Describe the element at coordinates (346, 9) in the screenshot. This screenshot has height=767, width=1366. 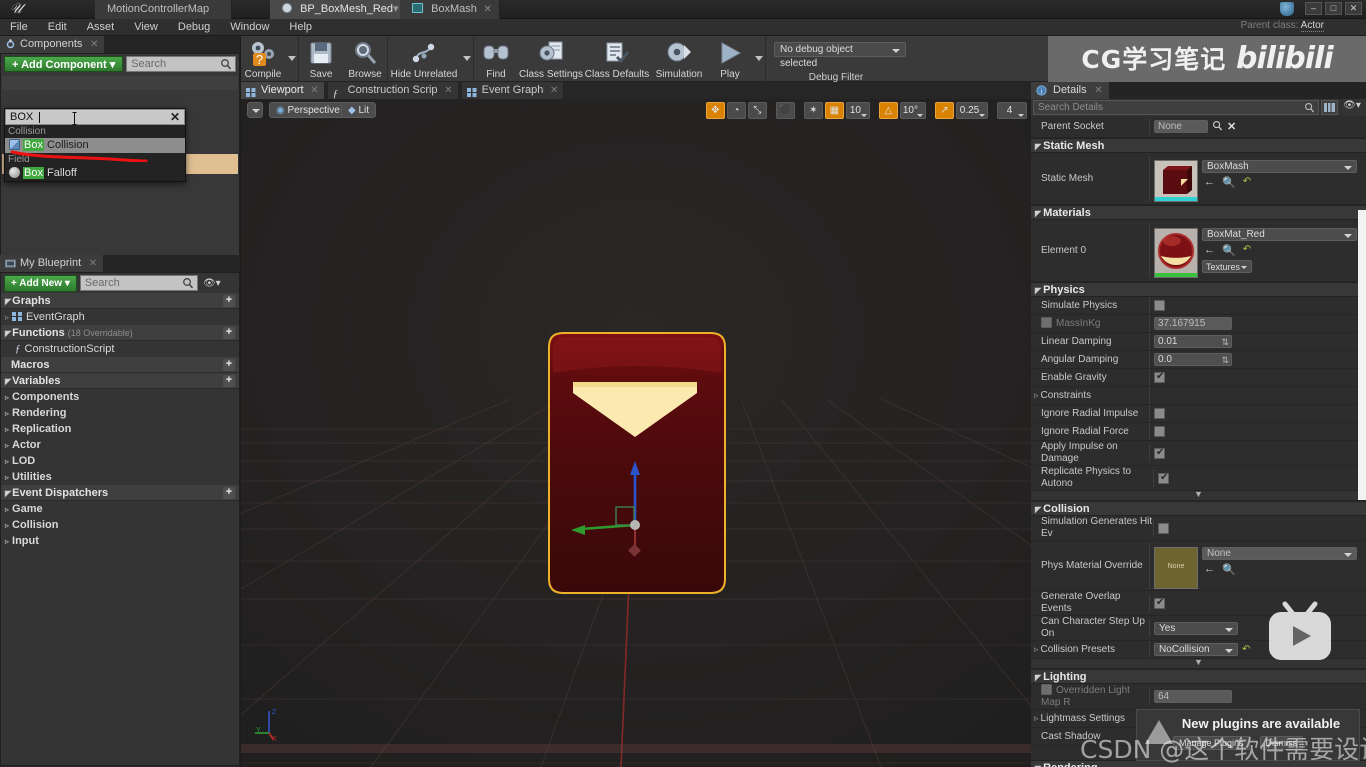
I see `window-tab-bp-boxmesh-red: BP_BoxMesh_Red▾ ✕` at that location.